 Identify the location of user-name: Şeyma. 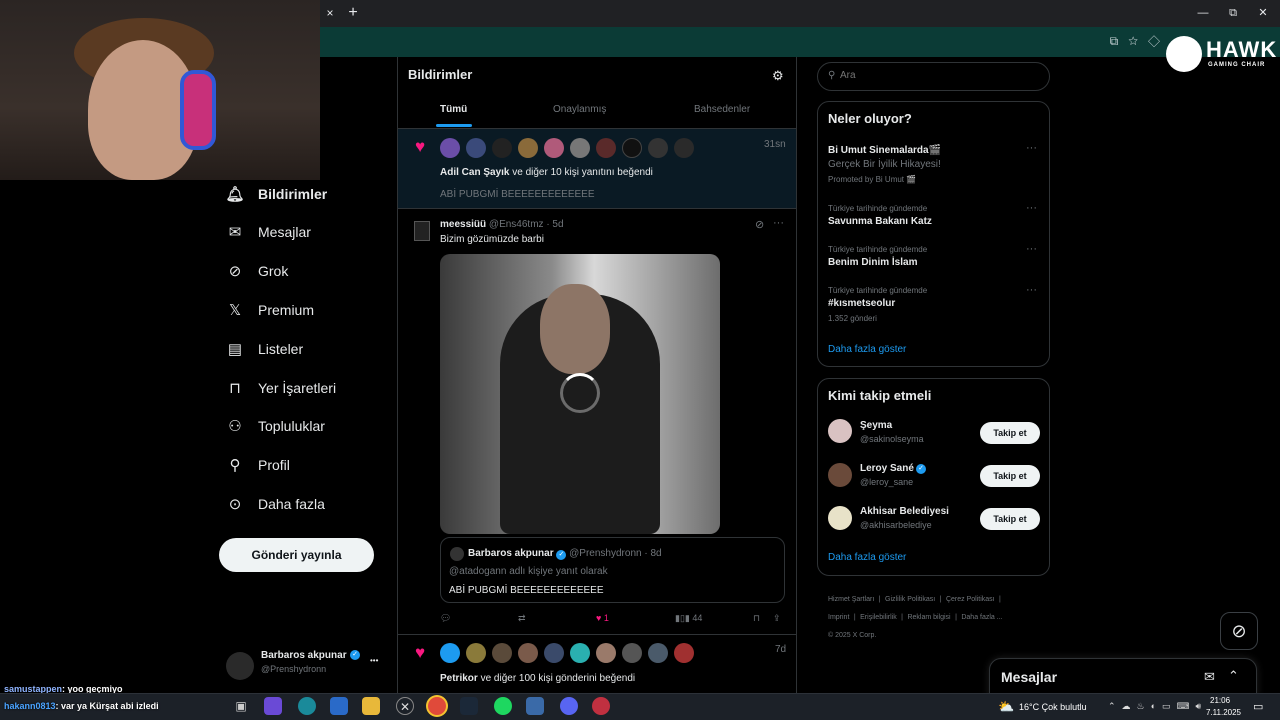
(876, 425).